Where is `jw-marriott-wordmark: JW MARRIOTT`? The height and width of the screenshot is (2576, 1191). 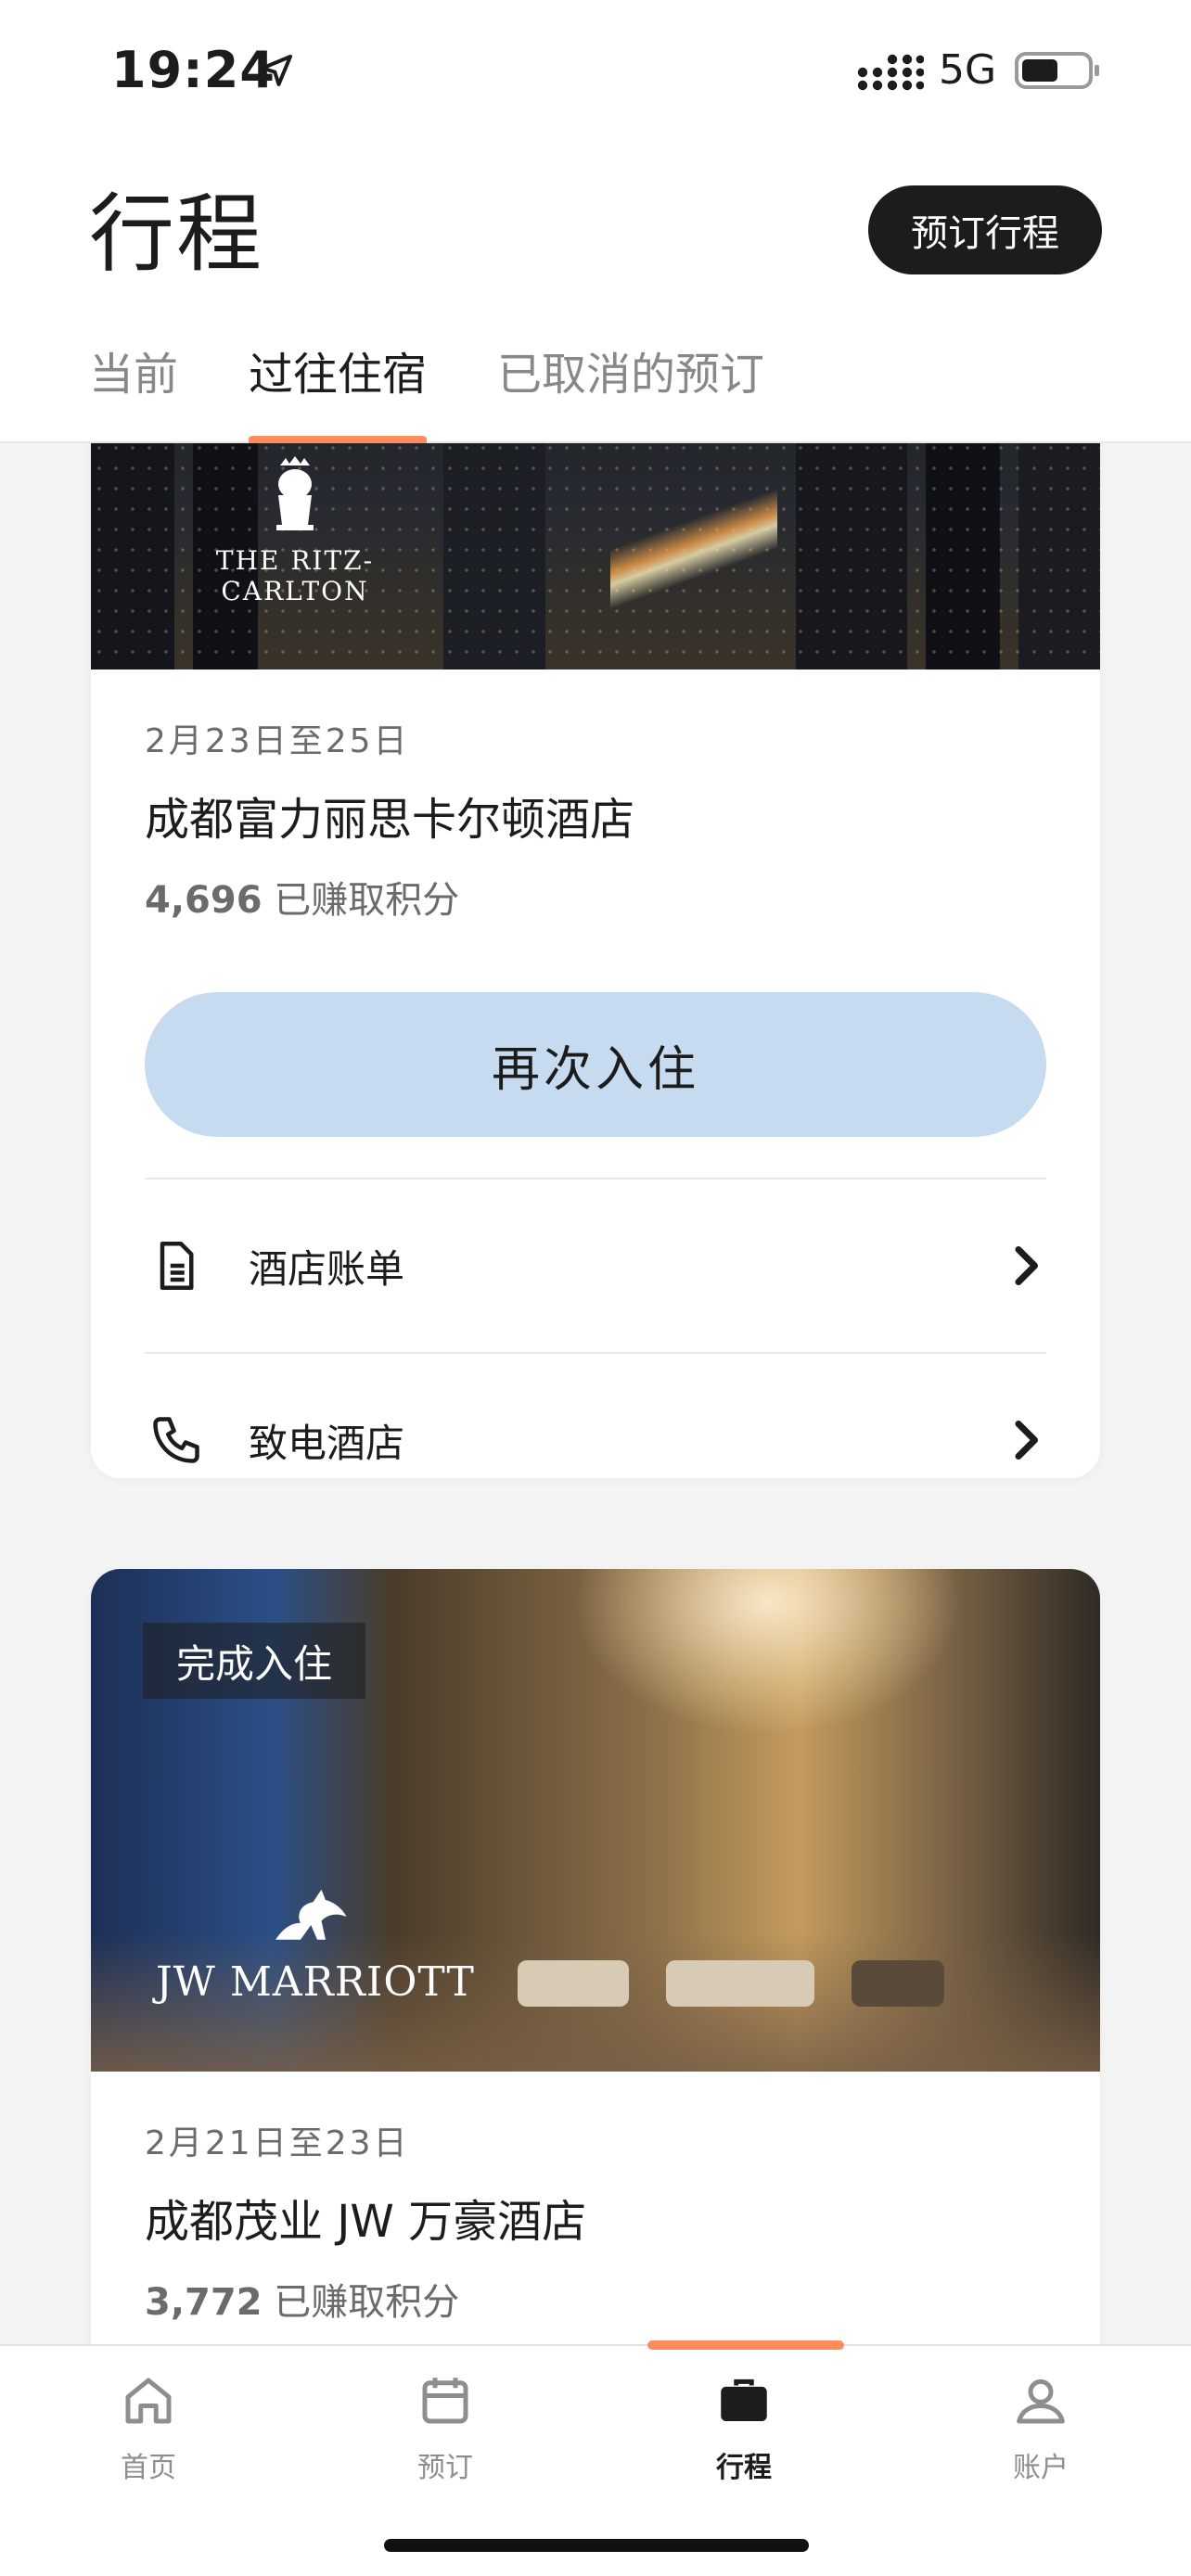
jw-marriott-wordmark: JW MARRIOTT is located at coordinates (315, 1982).